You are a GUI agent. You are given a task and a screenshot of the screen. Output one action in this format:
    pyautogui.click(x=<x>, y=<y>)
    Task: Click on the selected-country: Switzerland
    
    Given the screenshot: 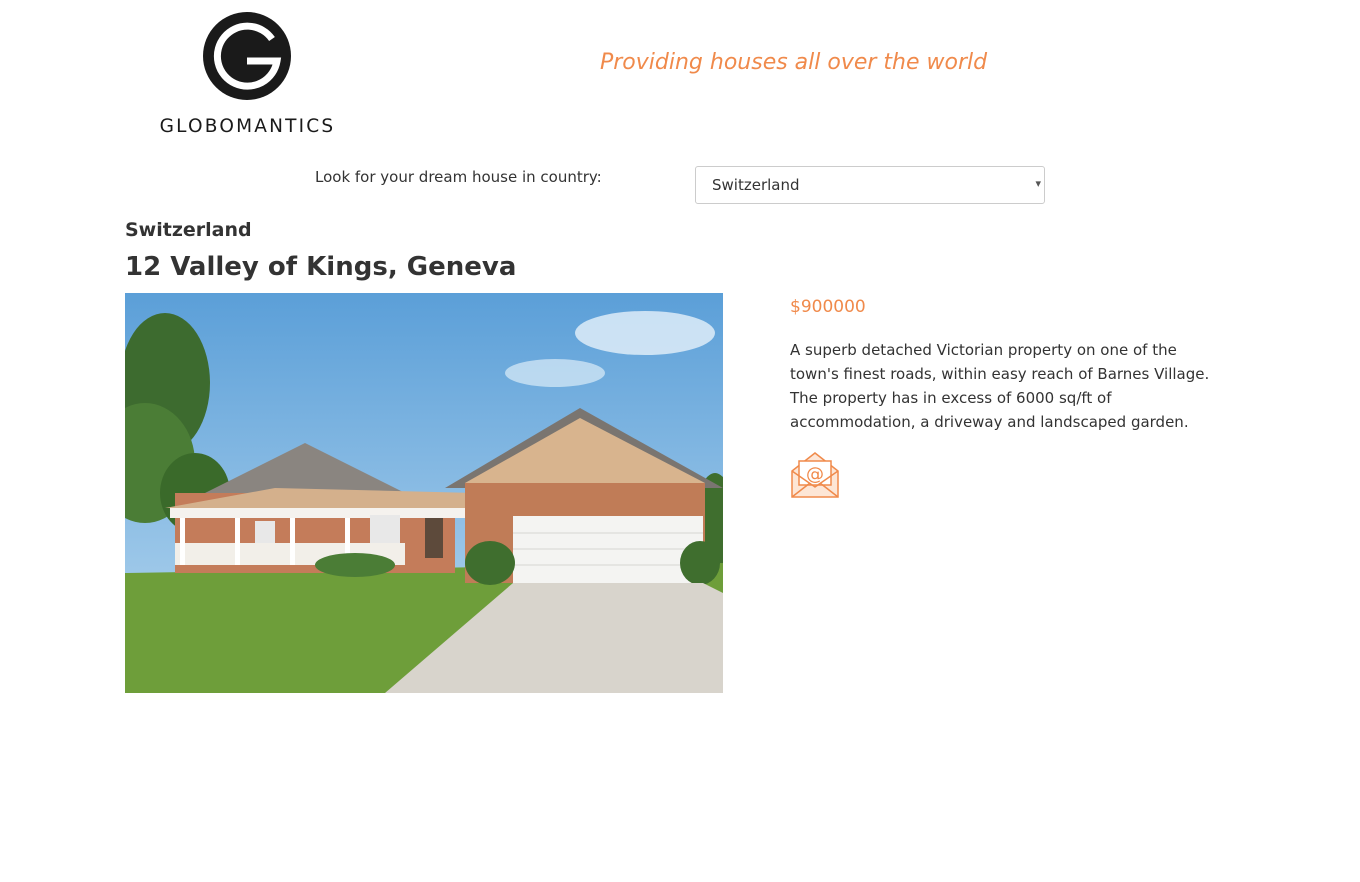 What is the action you would take?
    pyautogui.click(x=756, y=185)
    